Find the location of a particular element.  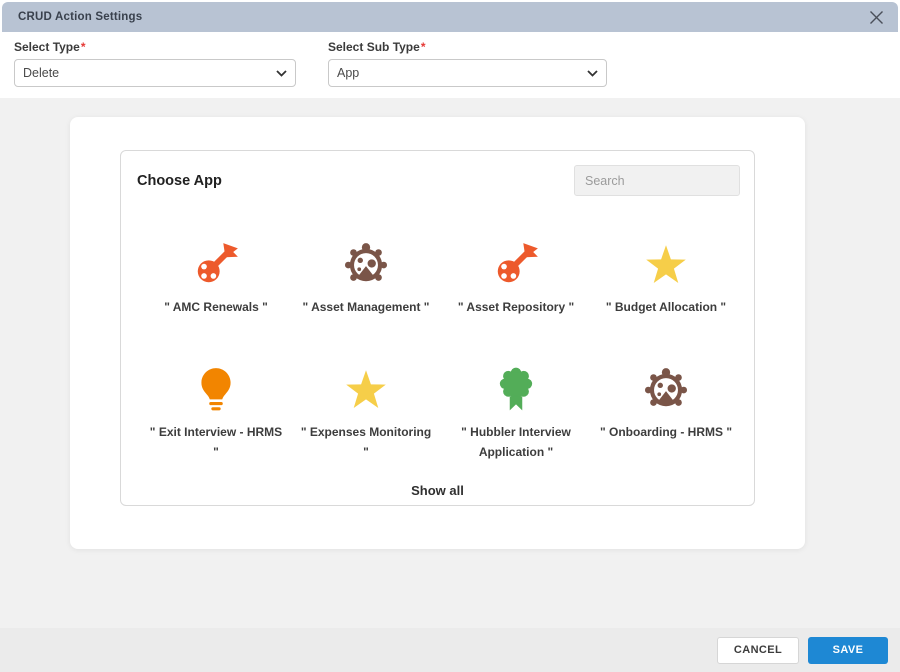

select-sub-type-field: Select Sub Type* App is located at coordinates (467, 63).